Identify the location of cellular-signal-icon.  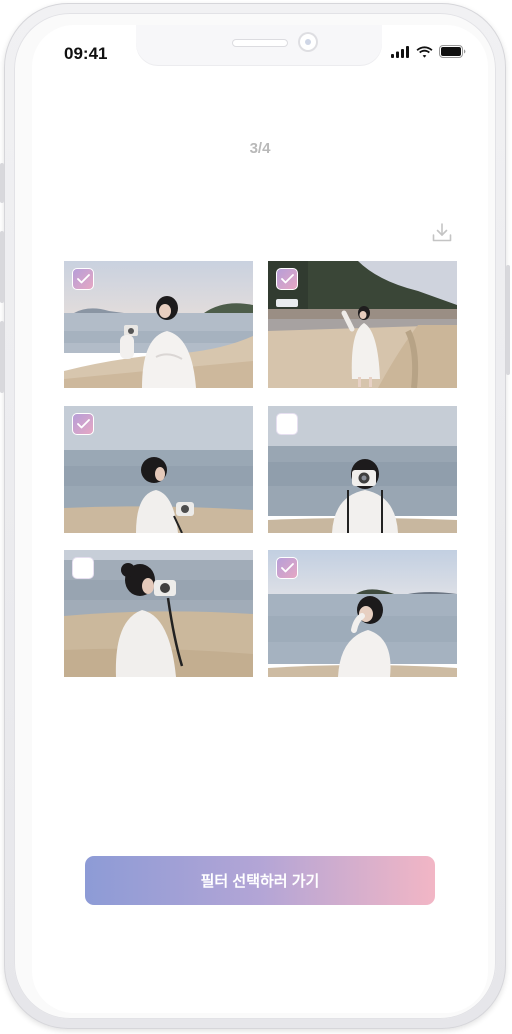
(400, 51).